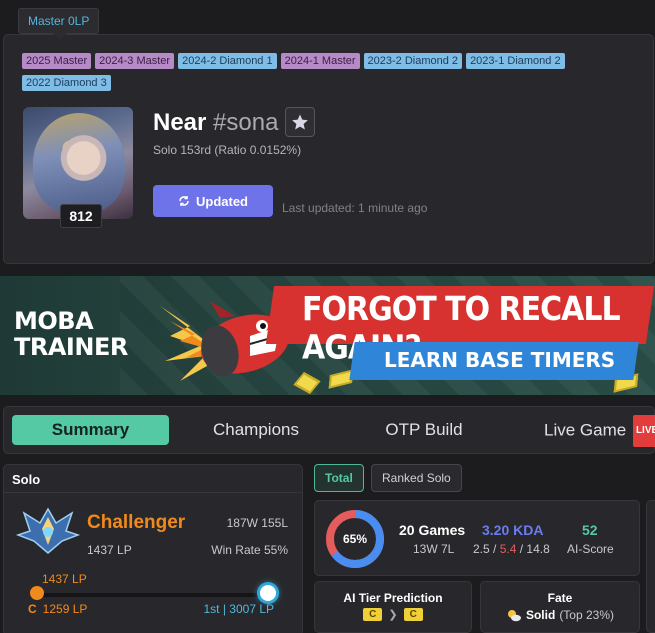 The width and height of the screenshot is (655, 633). Describe the element at coordinates (65, 609) in the screenshot. I see `lp-left-value: 1259 LP` at that location.